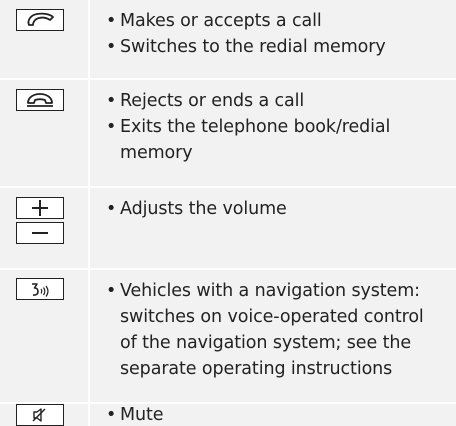 The image size is (456, 426). I want to click on voice-control-icon, so click(40, 289).